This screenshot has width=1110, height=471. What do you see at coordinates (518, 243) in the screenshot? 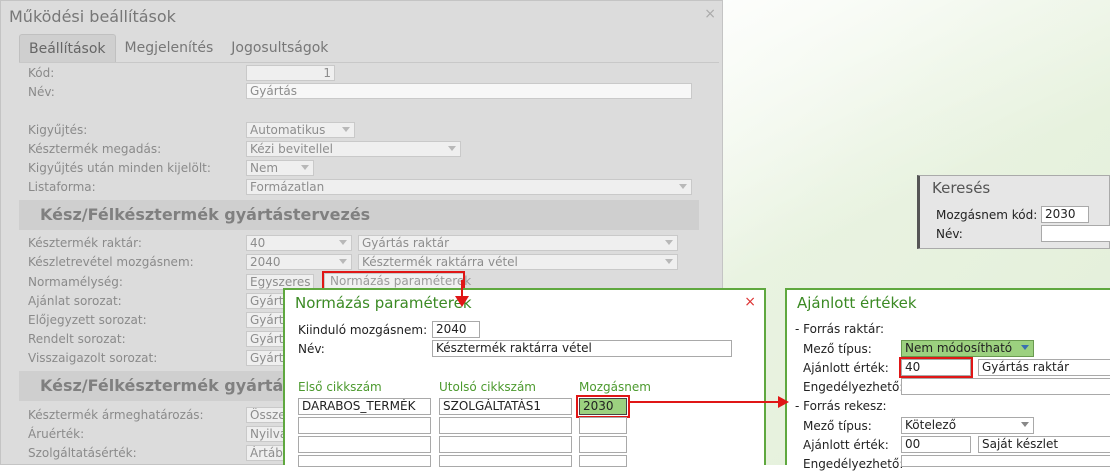
I see `raktar-name-select: Gyártás raktár` at bounding box center [518, 243].